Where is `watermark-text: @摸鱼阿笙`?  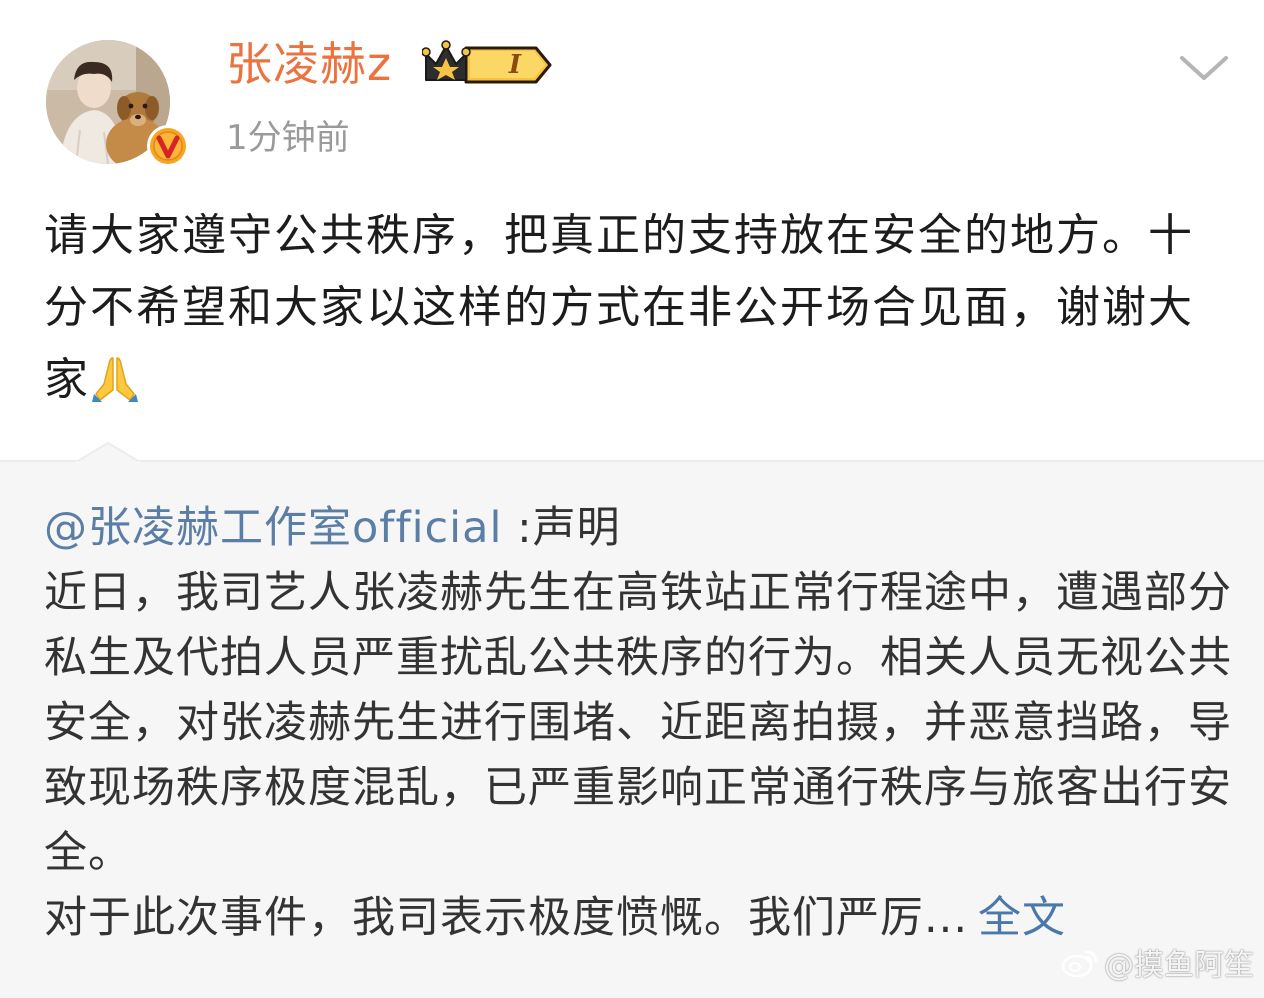 watermark-text: @摸鱼阿笙 is located at coordinates (1179, 965).